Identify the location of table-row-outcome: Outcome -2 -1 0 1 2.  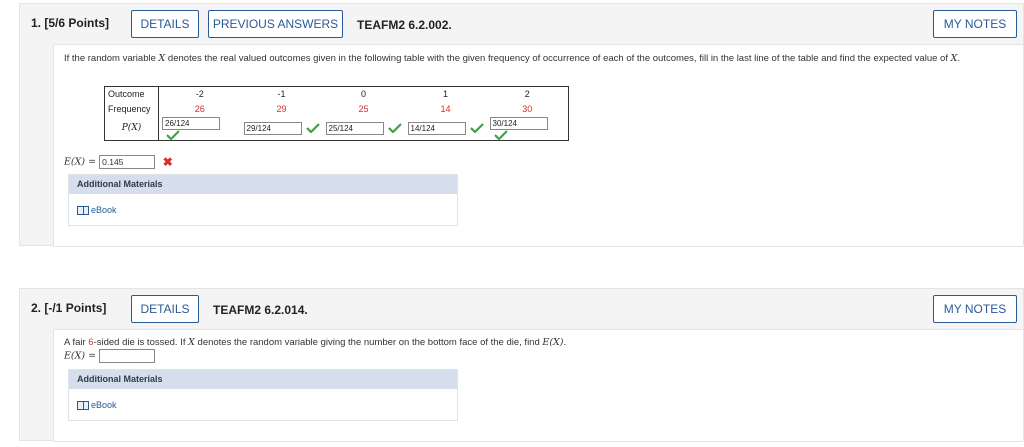
(336, 94).